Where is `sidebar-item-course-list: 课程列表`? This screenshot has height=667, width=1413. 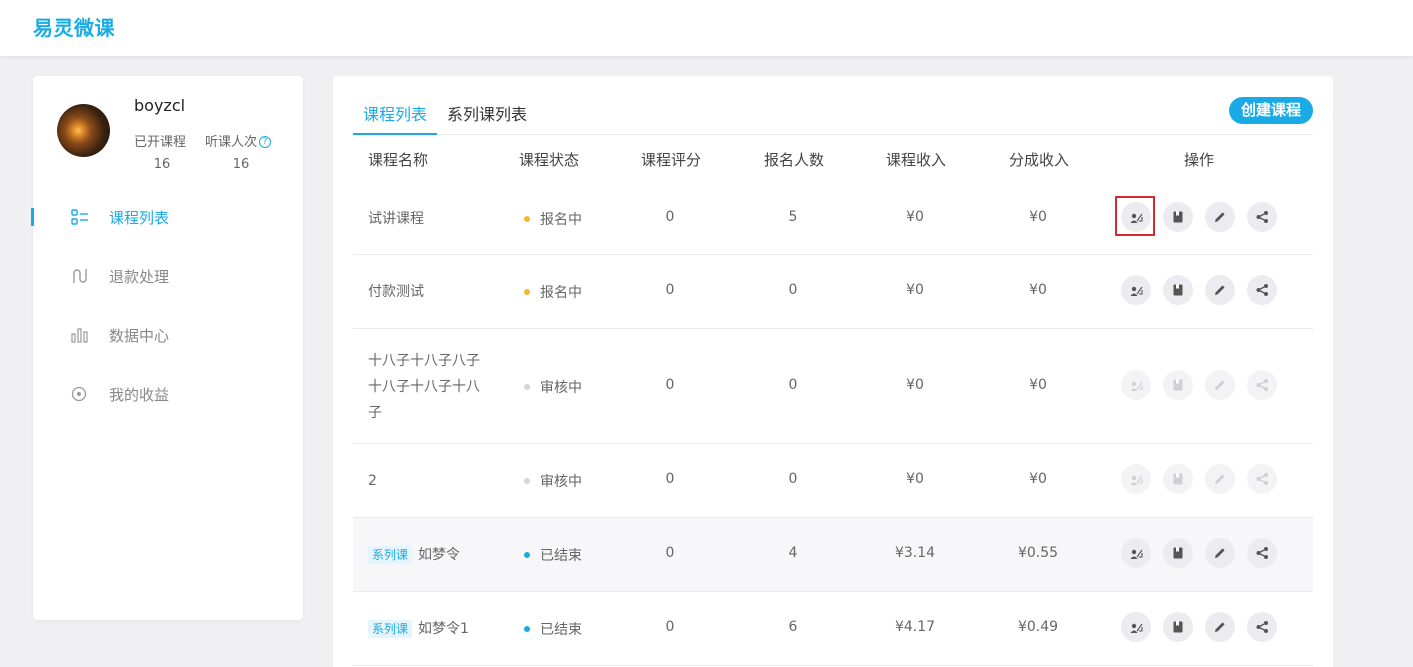
sidebar-item-course-list: 课程列表 is located at coordinates (167, 217).